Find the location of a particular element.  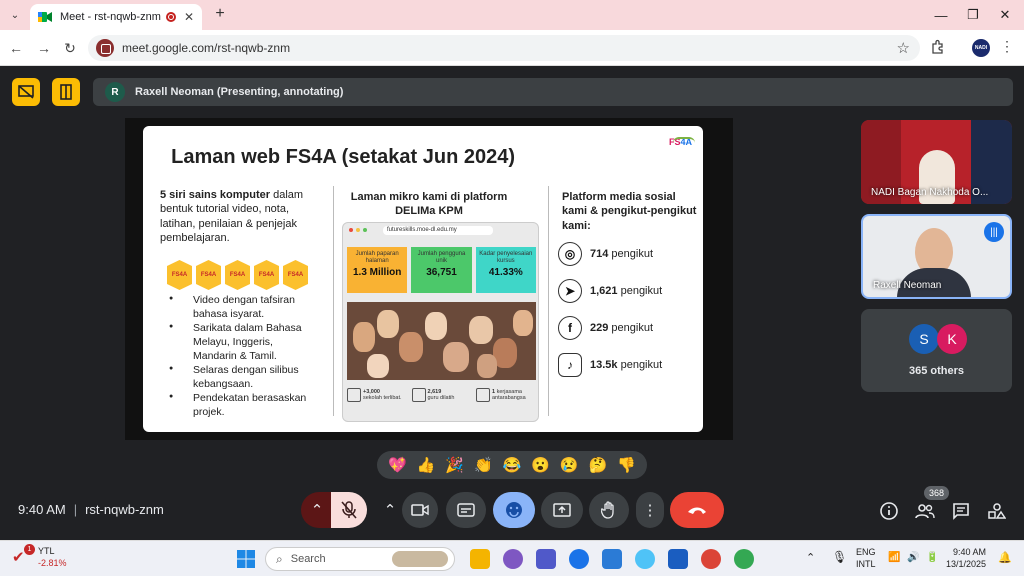

reaction-thinking: 🤔 is located at coordinates (598, 465).